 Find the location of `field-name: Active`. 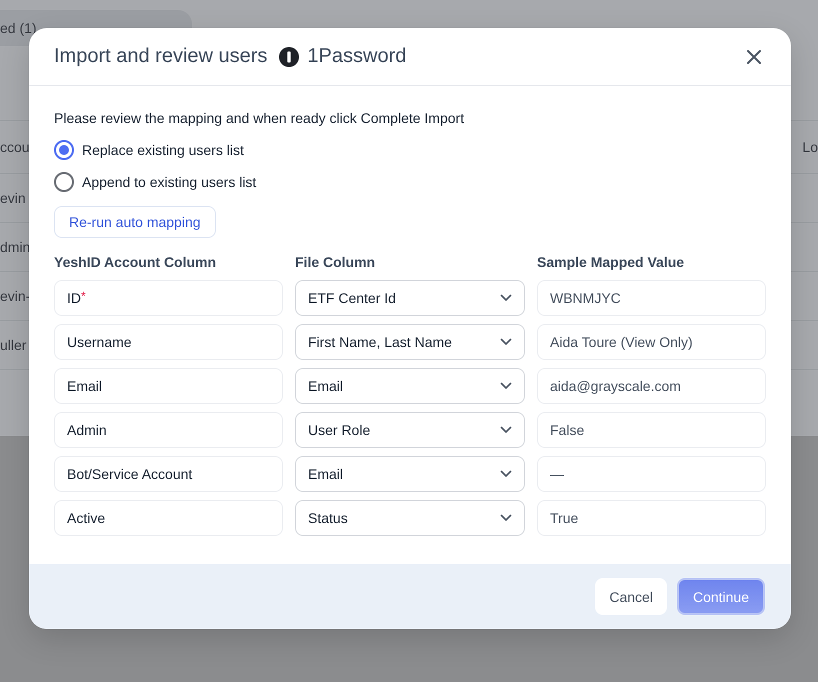

field-name: Active is located at coordinates (86, 518).